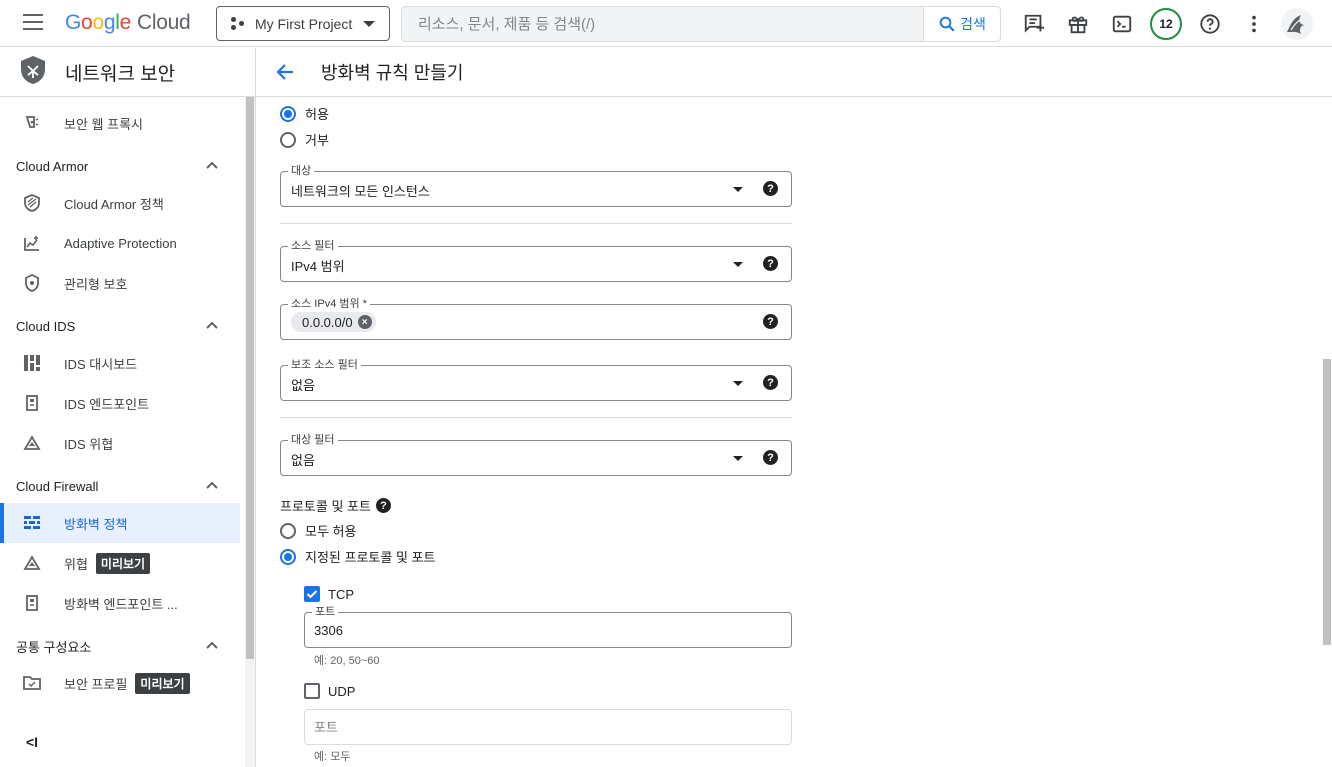  I want to click on sidebar-item-label: 관리형 보호, so click(96, 284).